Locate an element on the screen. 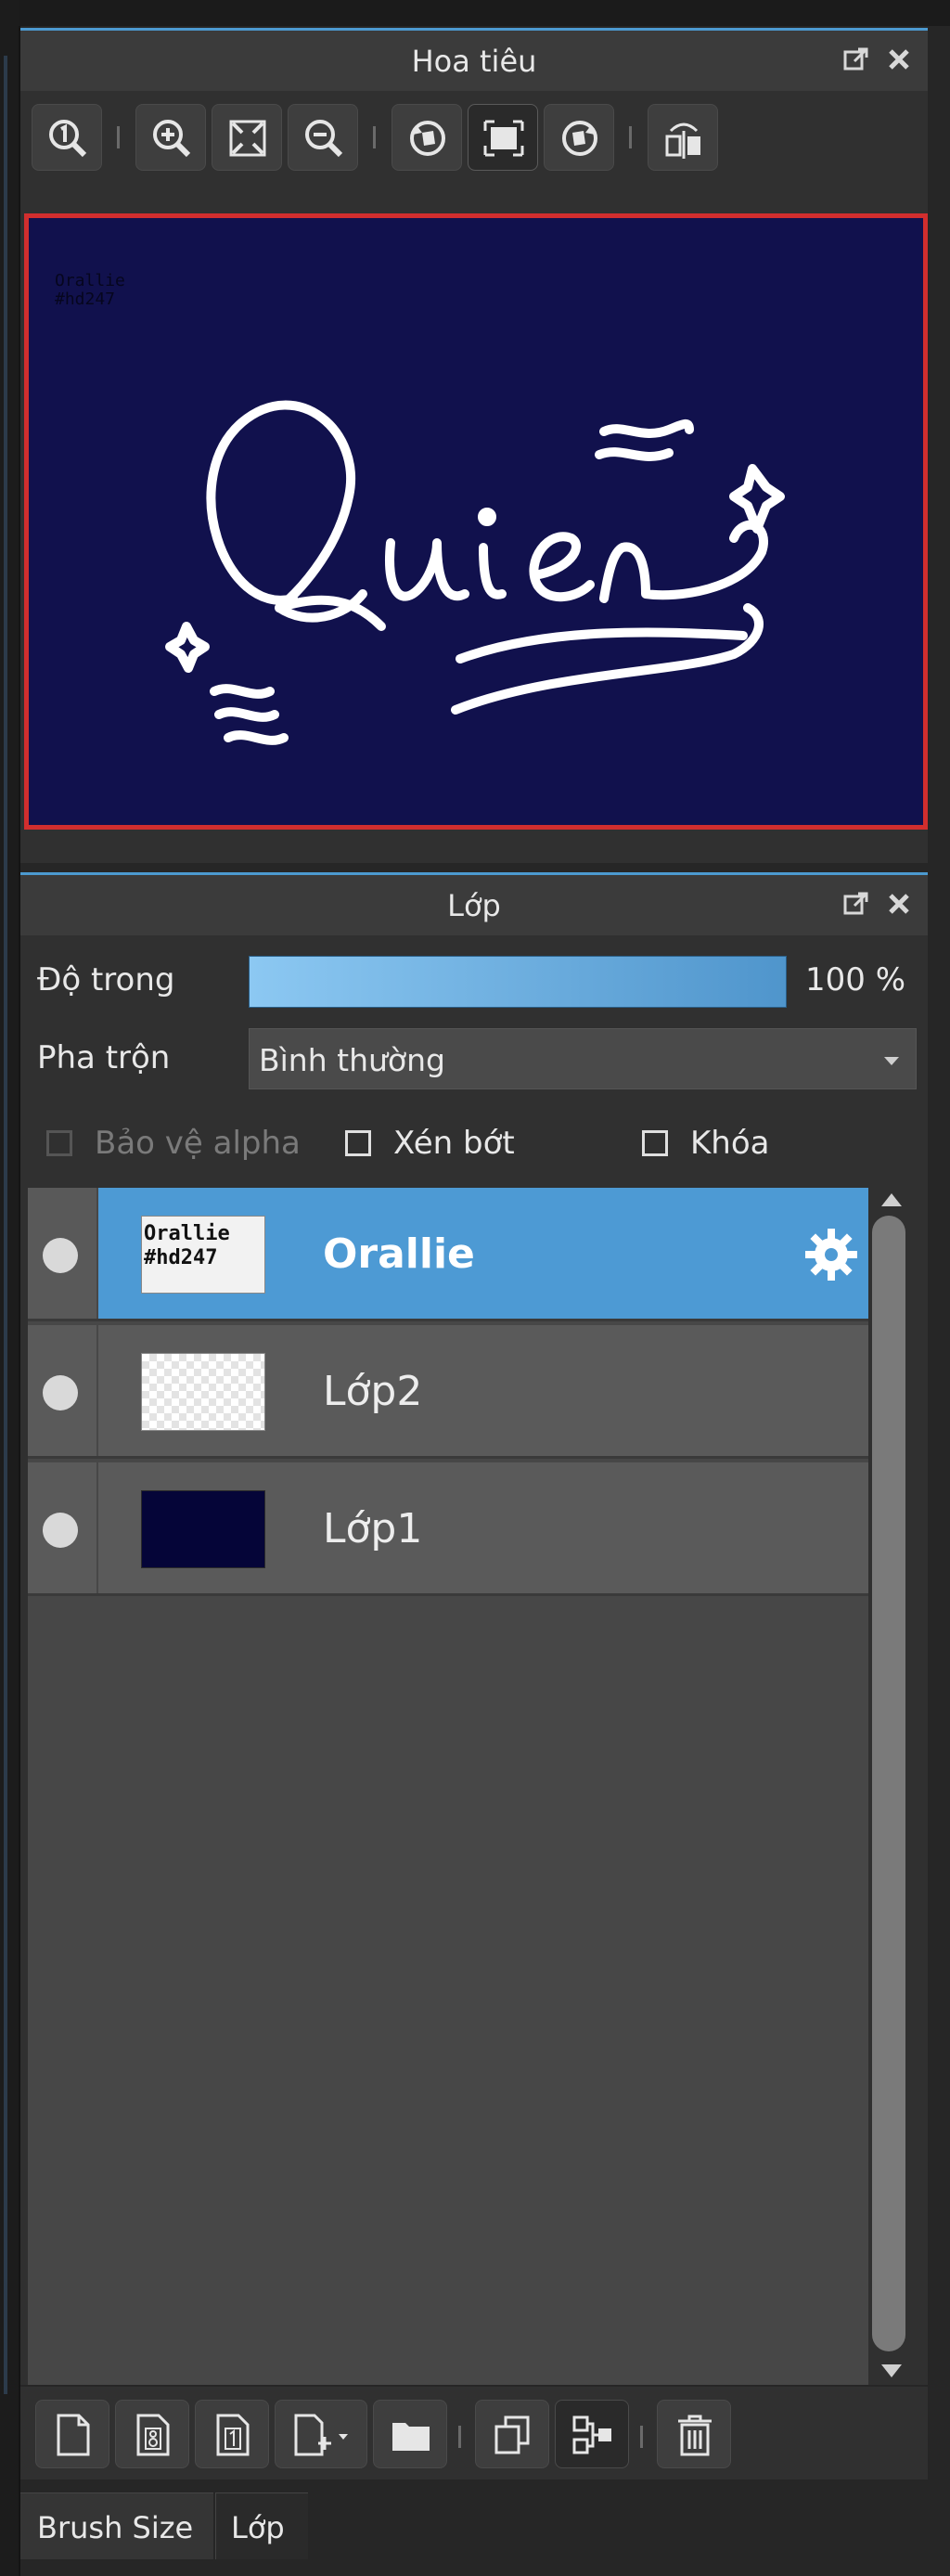 The height and width of the screenshot is (2576, 950). new-1bit-layer-button is located at coordinates (232, 2434).